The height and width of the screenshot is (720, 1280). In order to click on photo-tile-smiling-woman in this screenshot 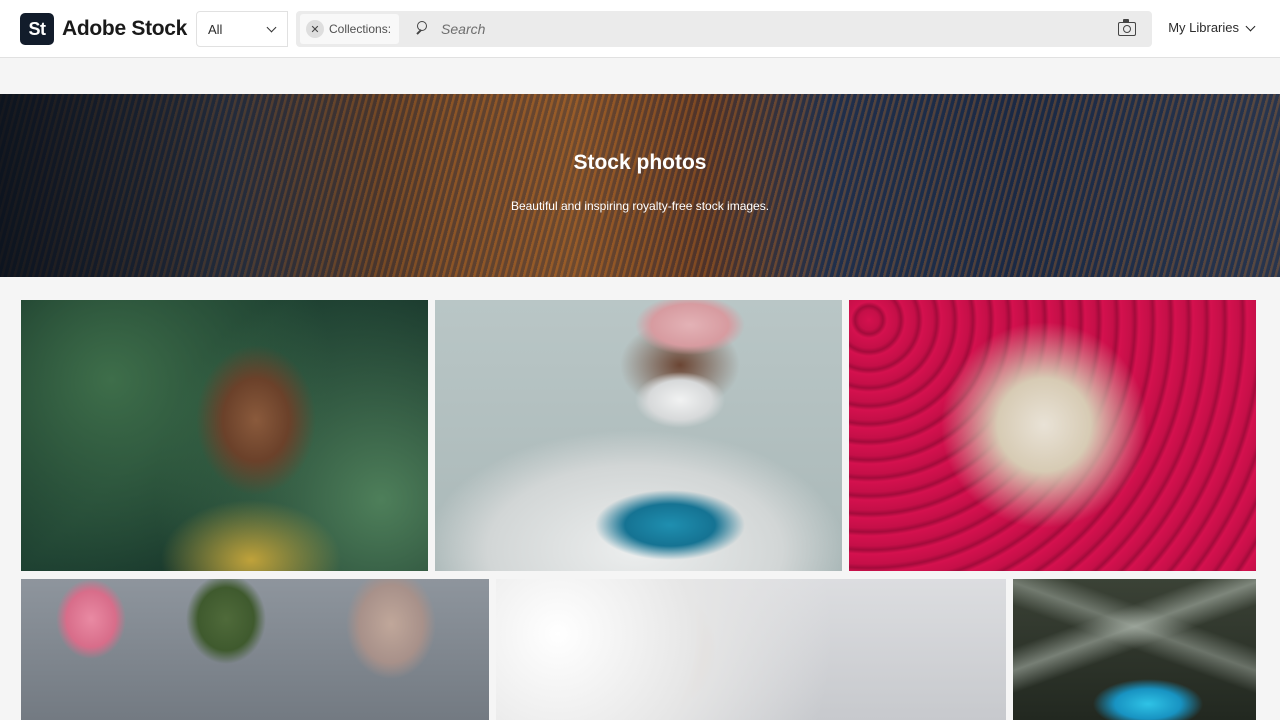, I will do `click(751, 649)`.